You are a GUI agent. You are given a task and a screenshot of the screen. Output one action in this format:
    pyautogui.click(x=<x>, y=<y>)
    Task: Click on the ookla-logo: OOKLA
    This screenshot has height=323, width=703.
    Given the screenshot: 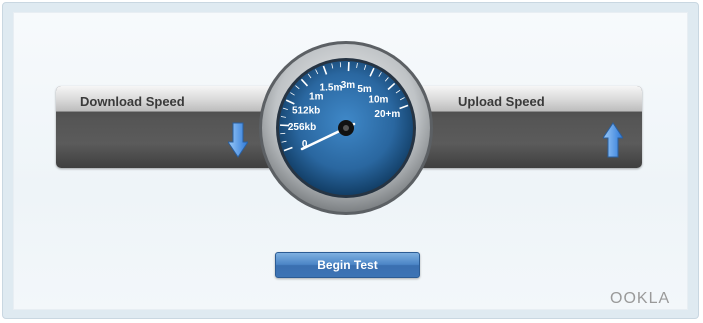 What is the action you would take?
    pyautogui.click(x=640, y=298)
    